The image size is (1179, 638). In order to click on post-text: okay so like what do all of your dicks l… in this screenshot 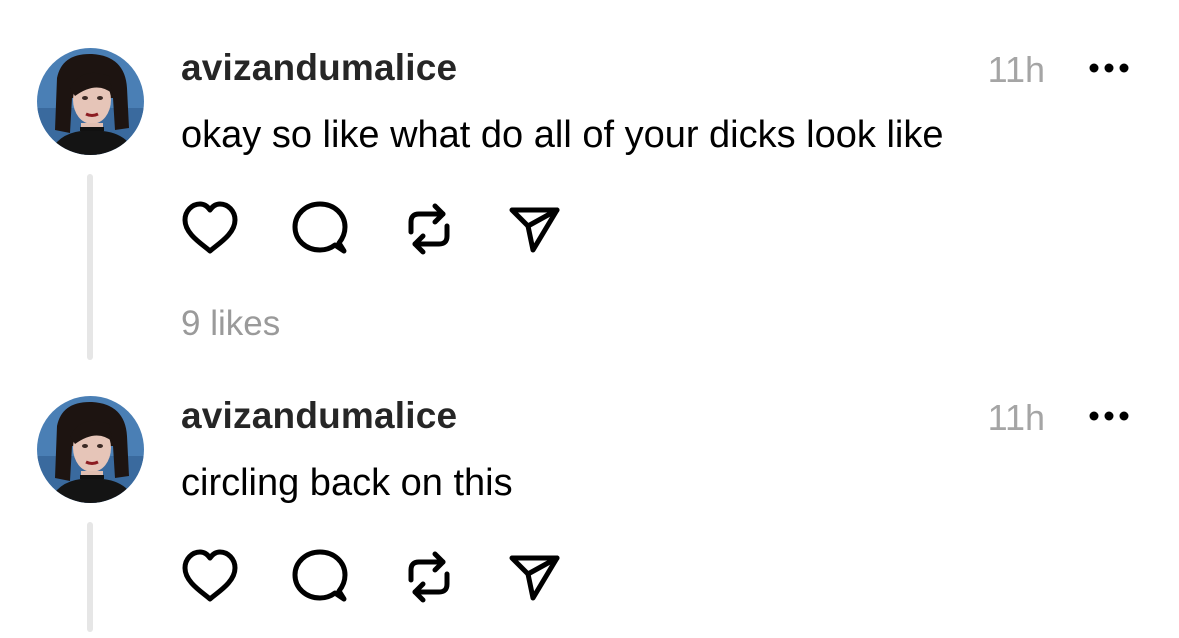, I will do `click(562, 135)`.